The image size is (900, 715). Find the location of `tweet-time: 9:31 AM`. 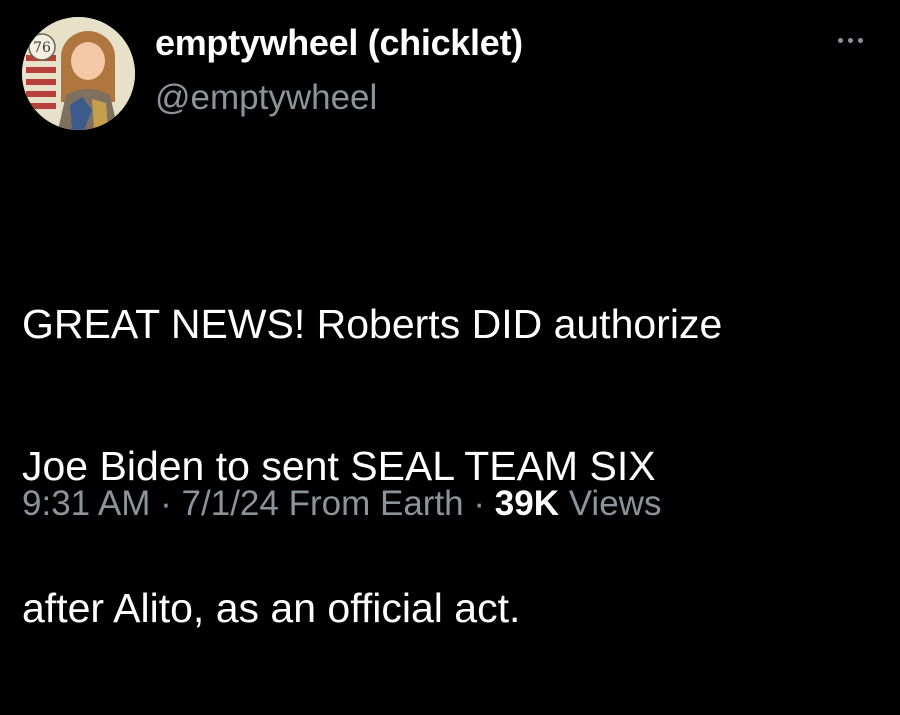

tweet-time: 9:31 AM is located at coordinates (86, 503).